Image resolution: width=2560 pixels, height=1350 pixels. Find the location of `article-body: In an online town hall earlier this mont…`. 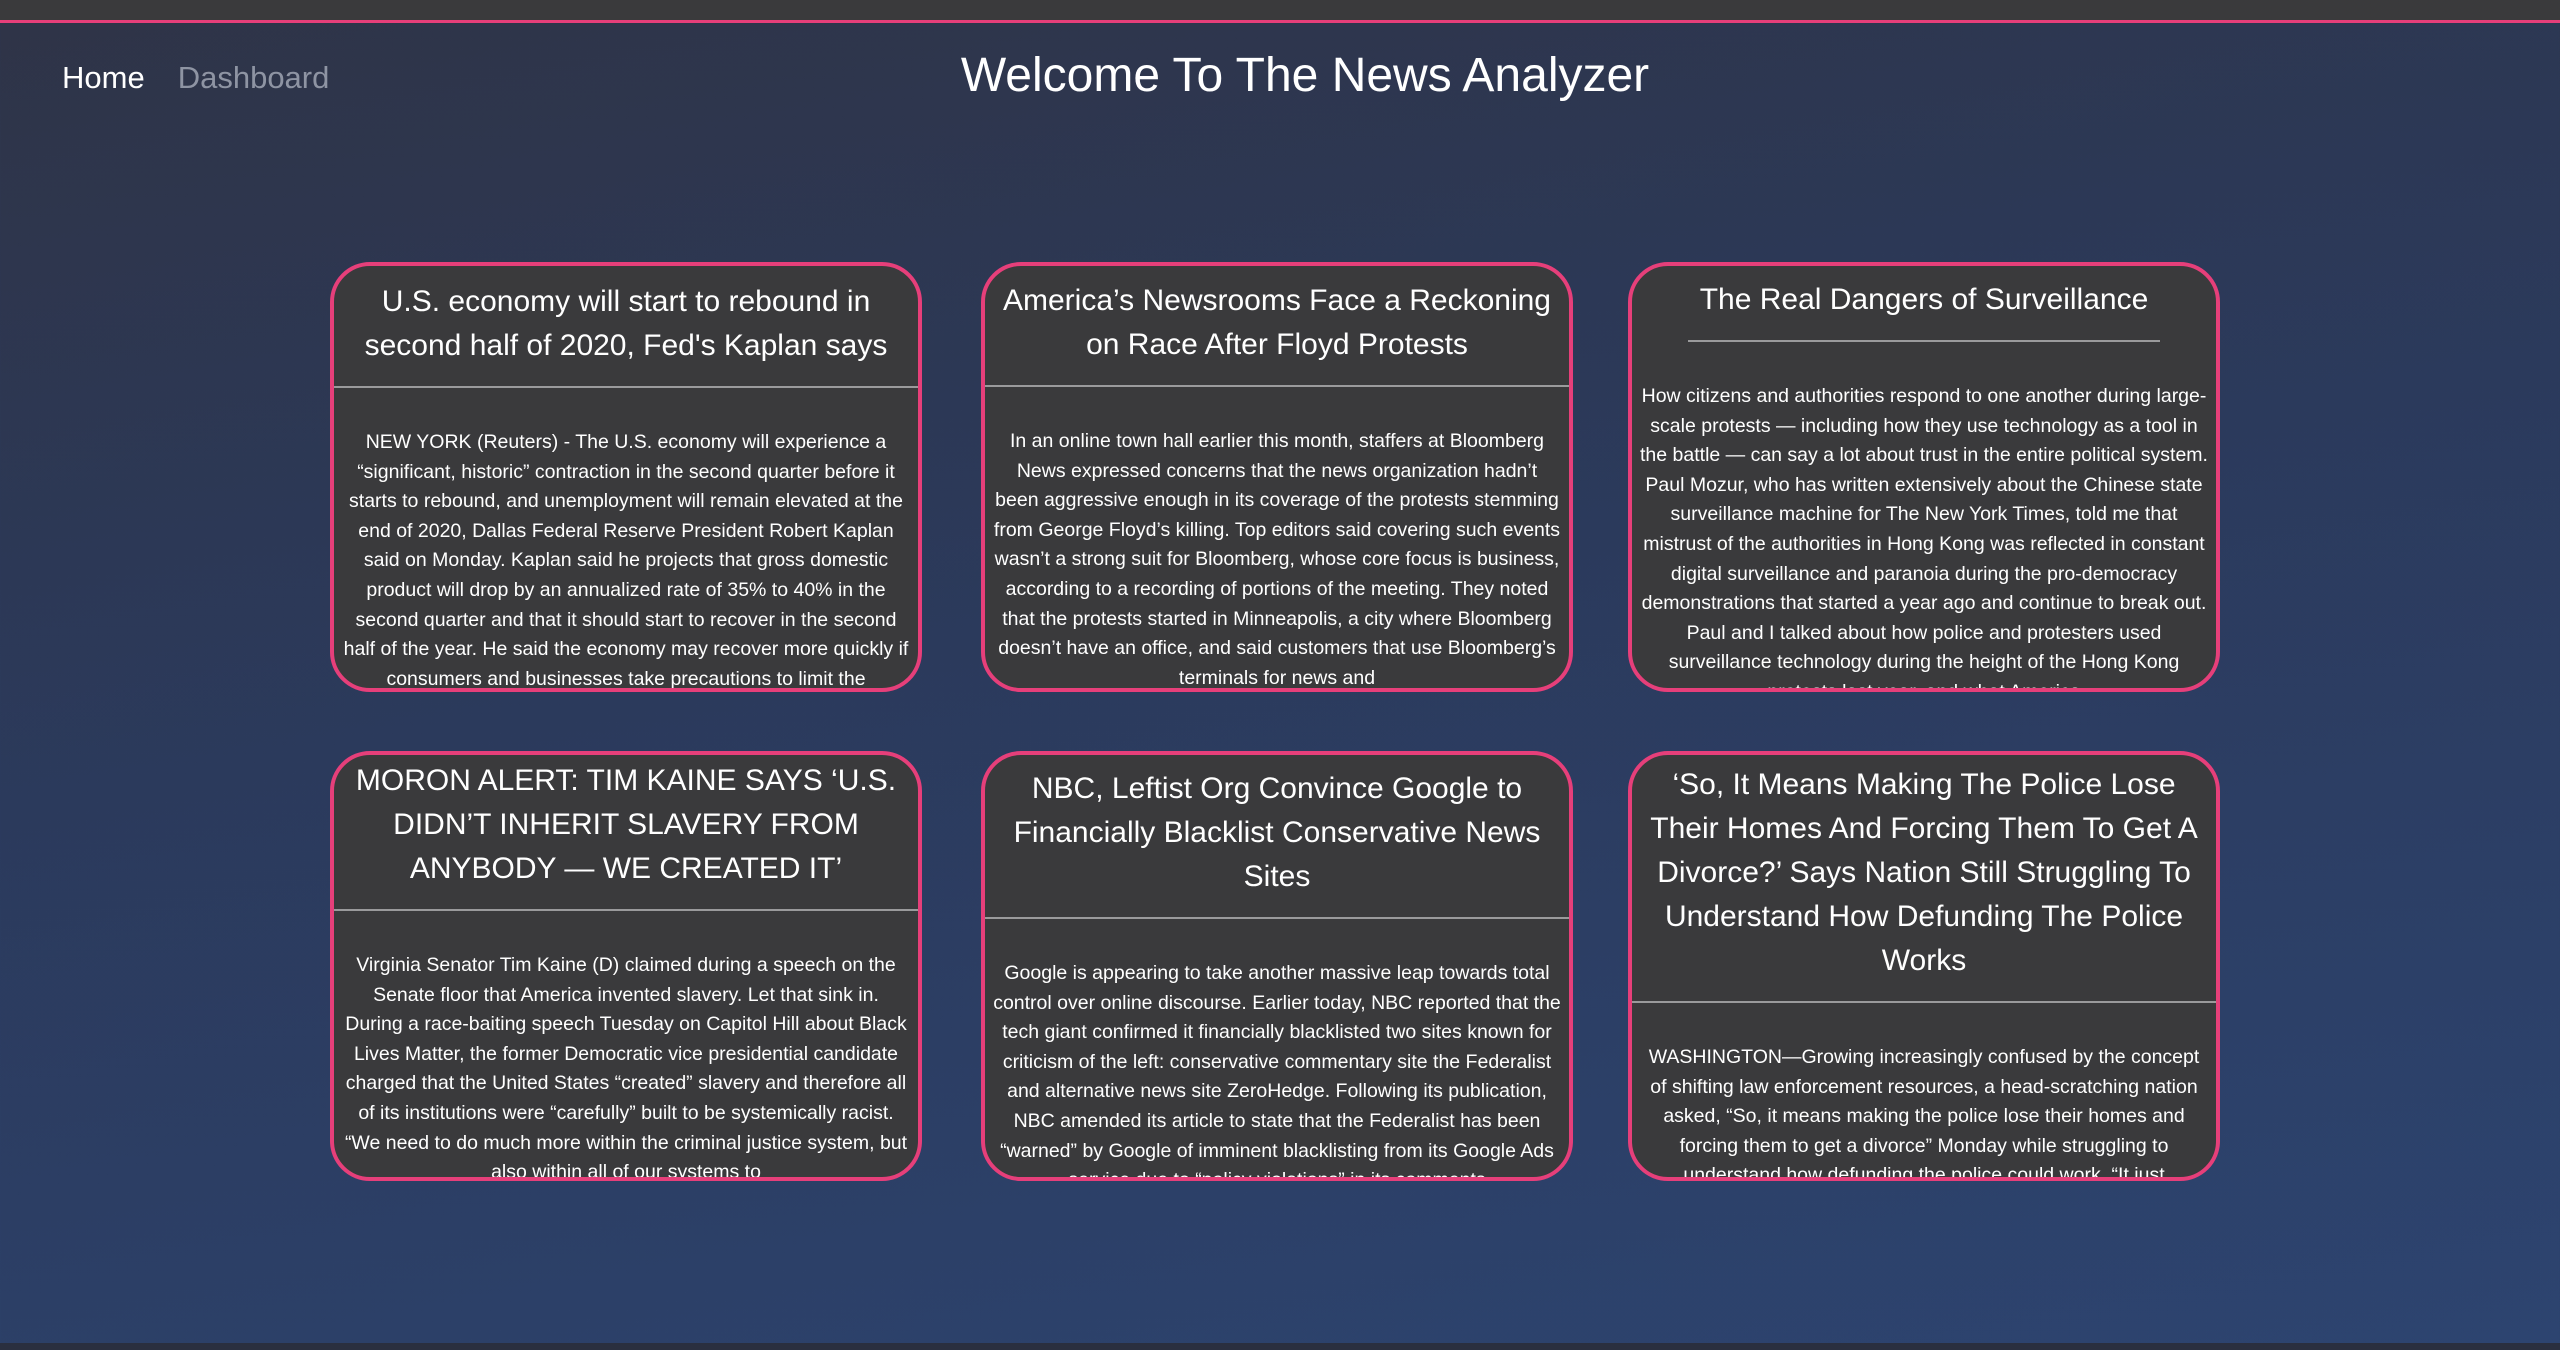

article-body: In an online town hall earlier this mont… is located at coordinates (1277, 559).